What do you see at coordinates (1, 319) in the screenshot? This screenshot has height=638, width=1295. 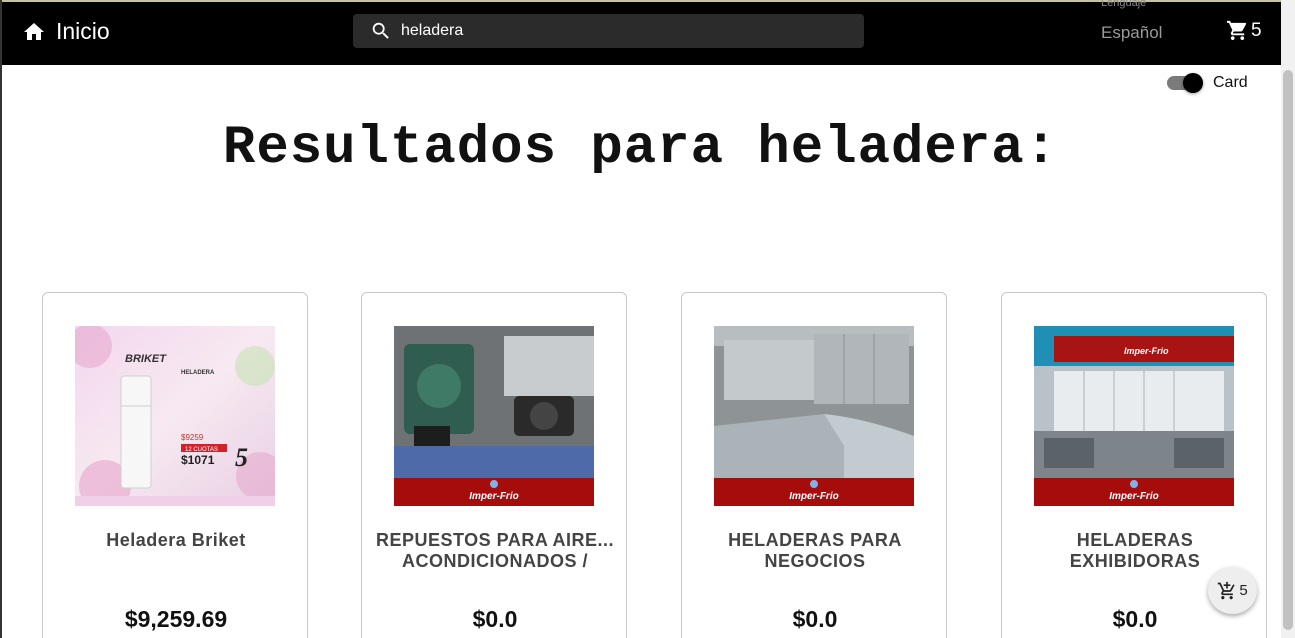 I see `window-left-edge` at bounding box center [1, 319].